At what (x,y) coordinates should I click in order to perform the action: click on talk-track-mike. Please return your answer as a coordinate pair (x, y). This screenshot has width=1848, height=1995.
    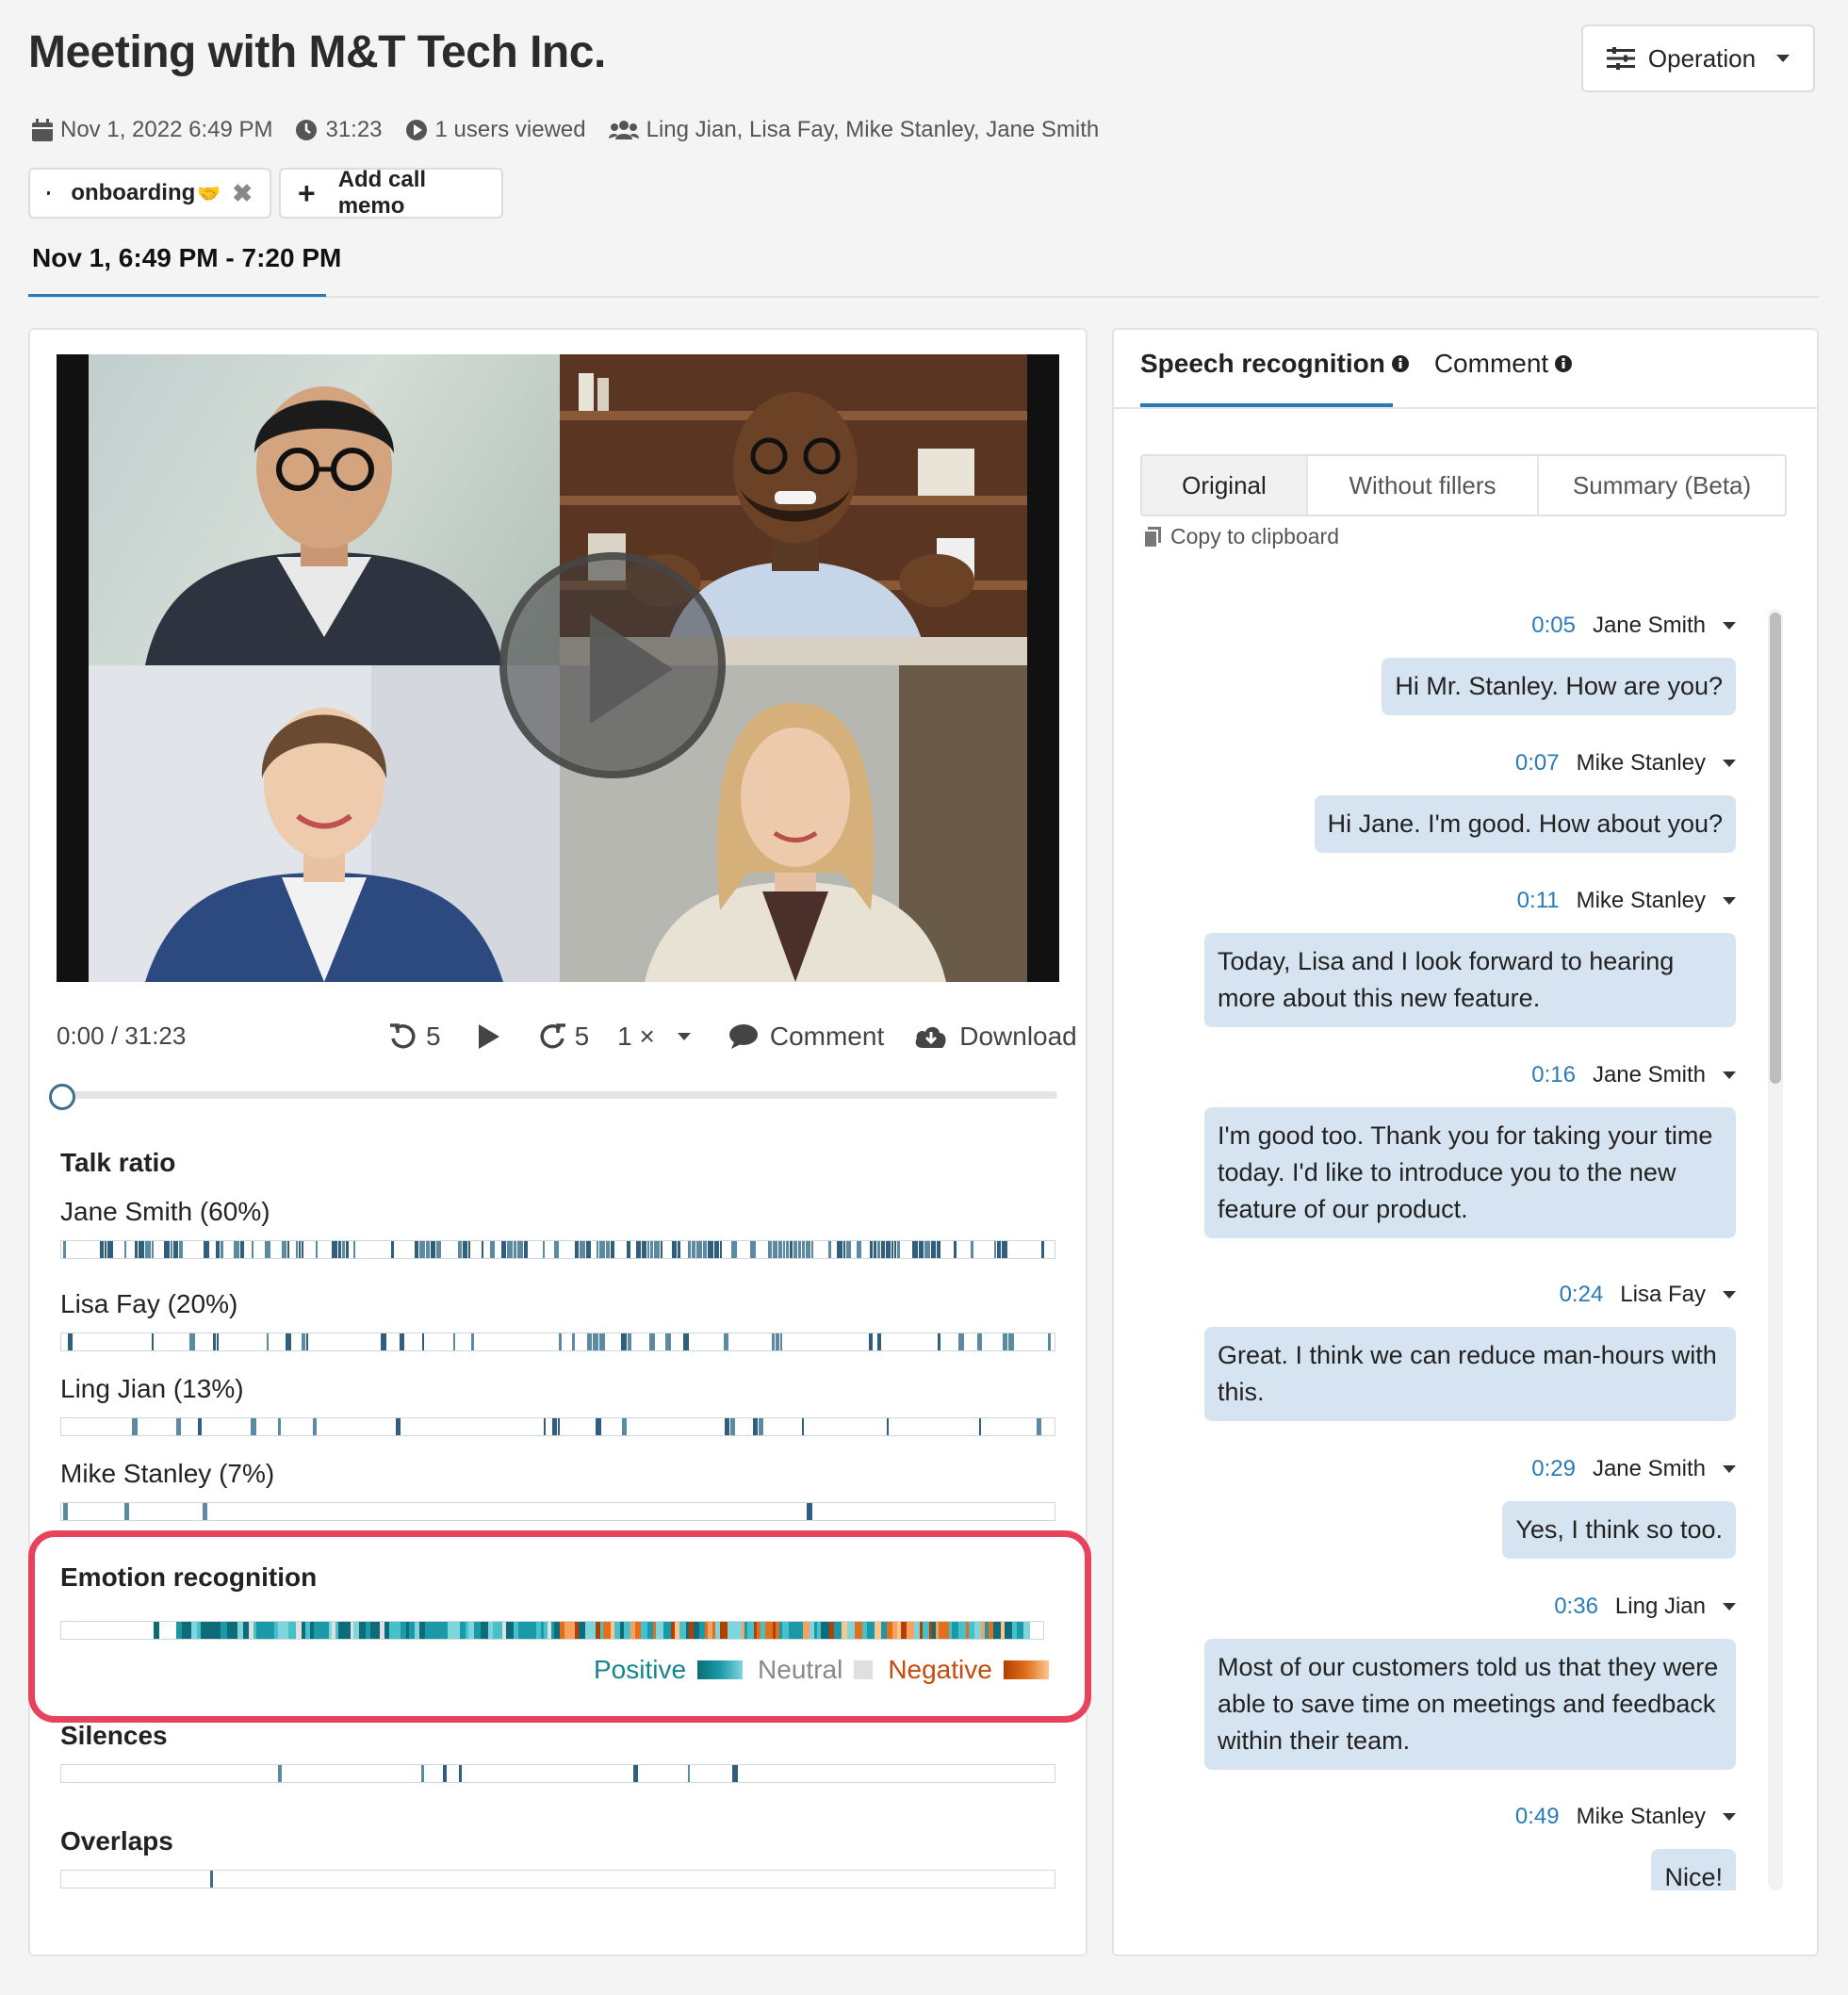
    Looking at the image, I should click on (557, 1512).